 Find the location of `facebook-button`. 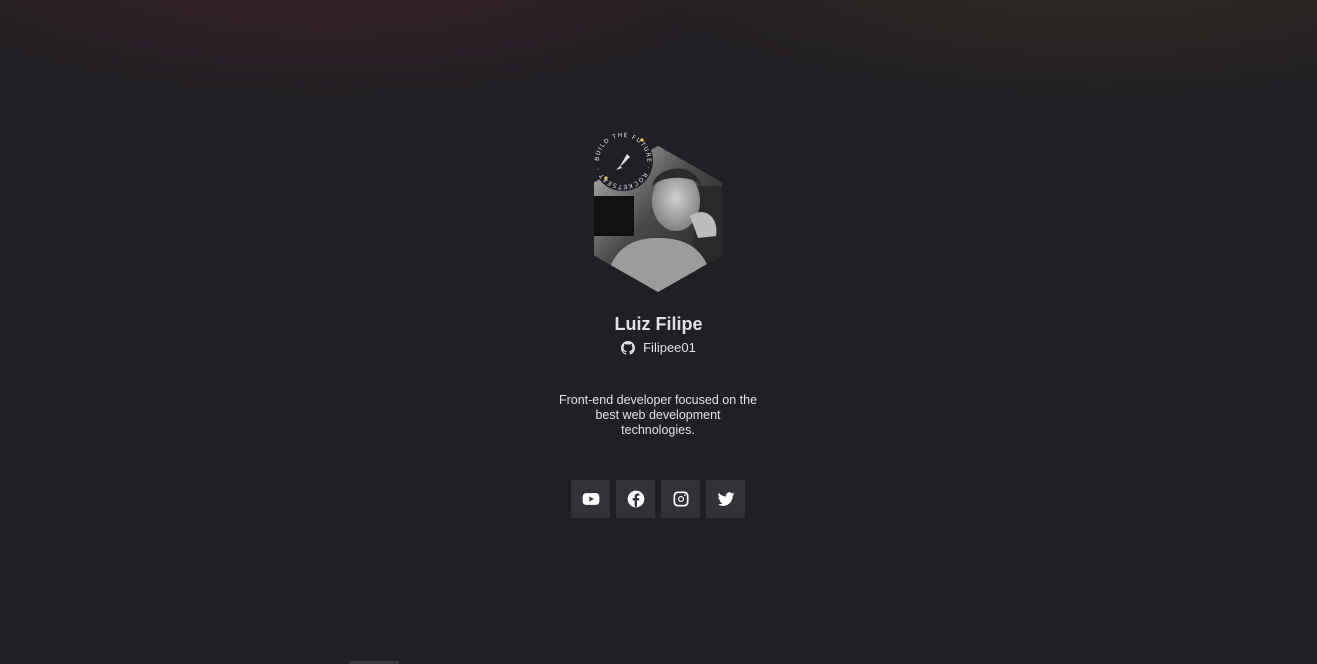

facebook-button is located at coordinates (635, 499).